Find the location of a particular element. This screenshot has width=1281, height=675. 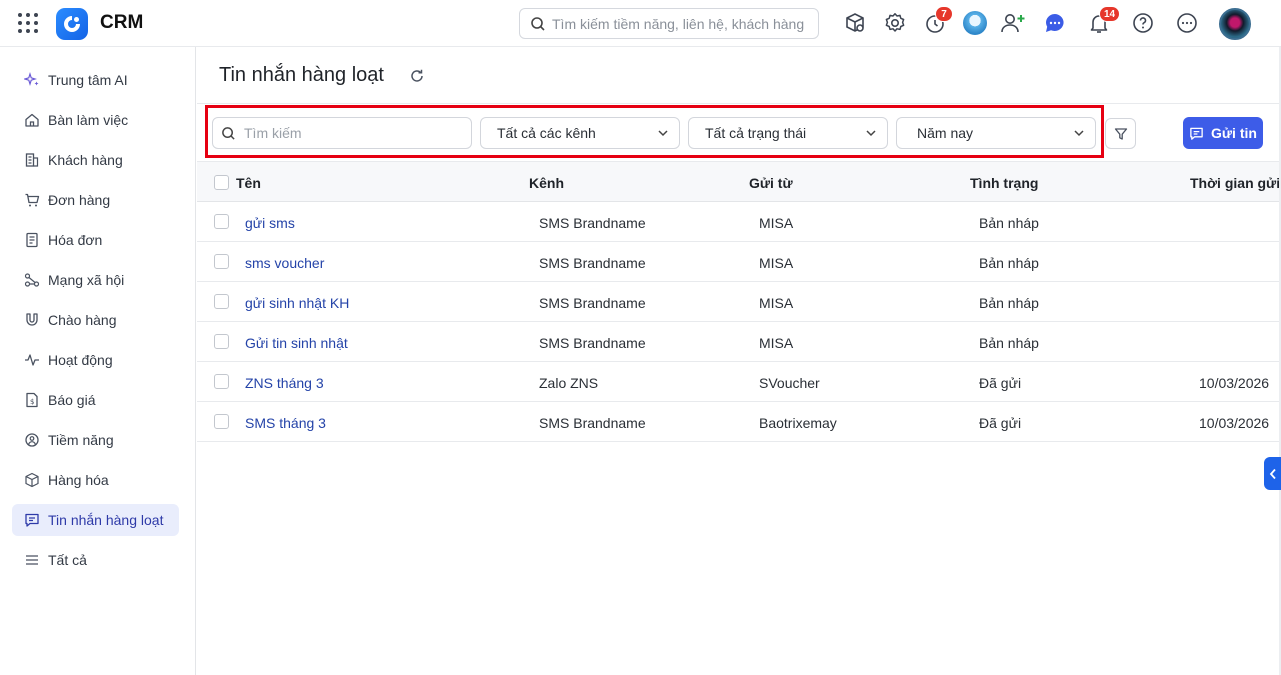

column-header-channel: Kênh is located at coordinates (546, 183).